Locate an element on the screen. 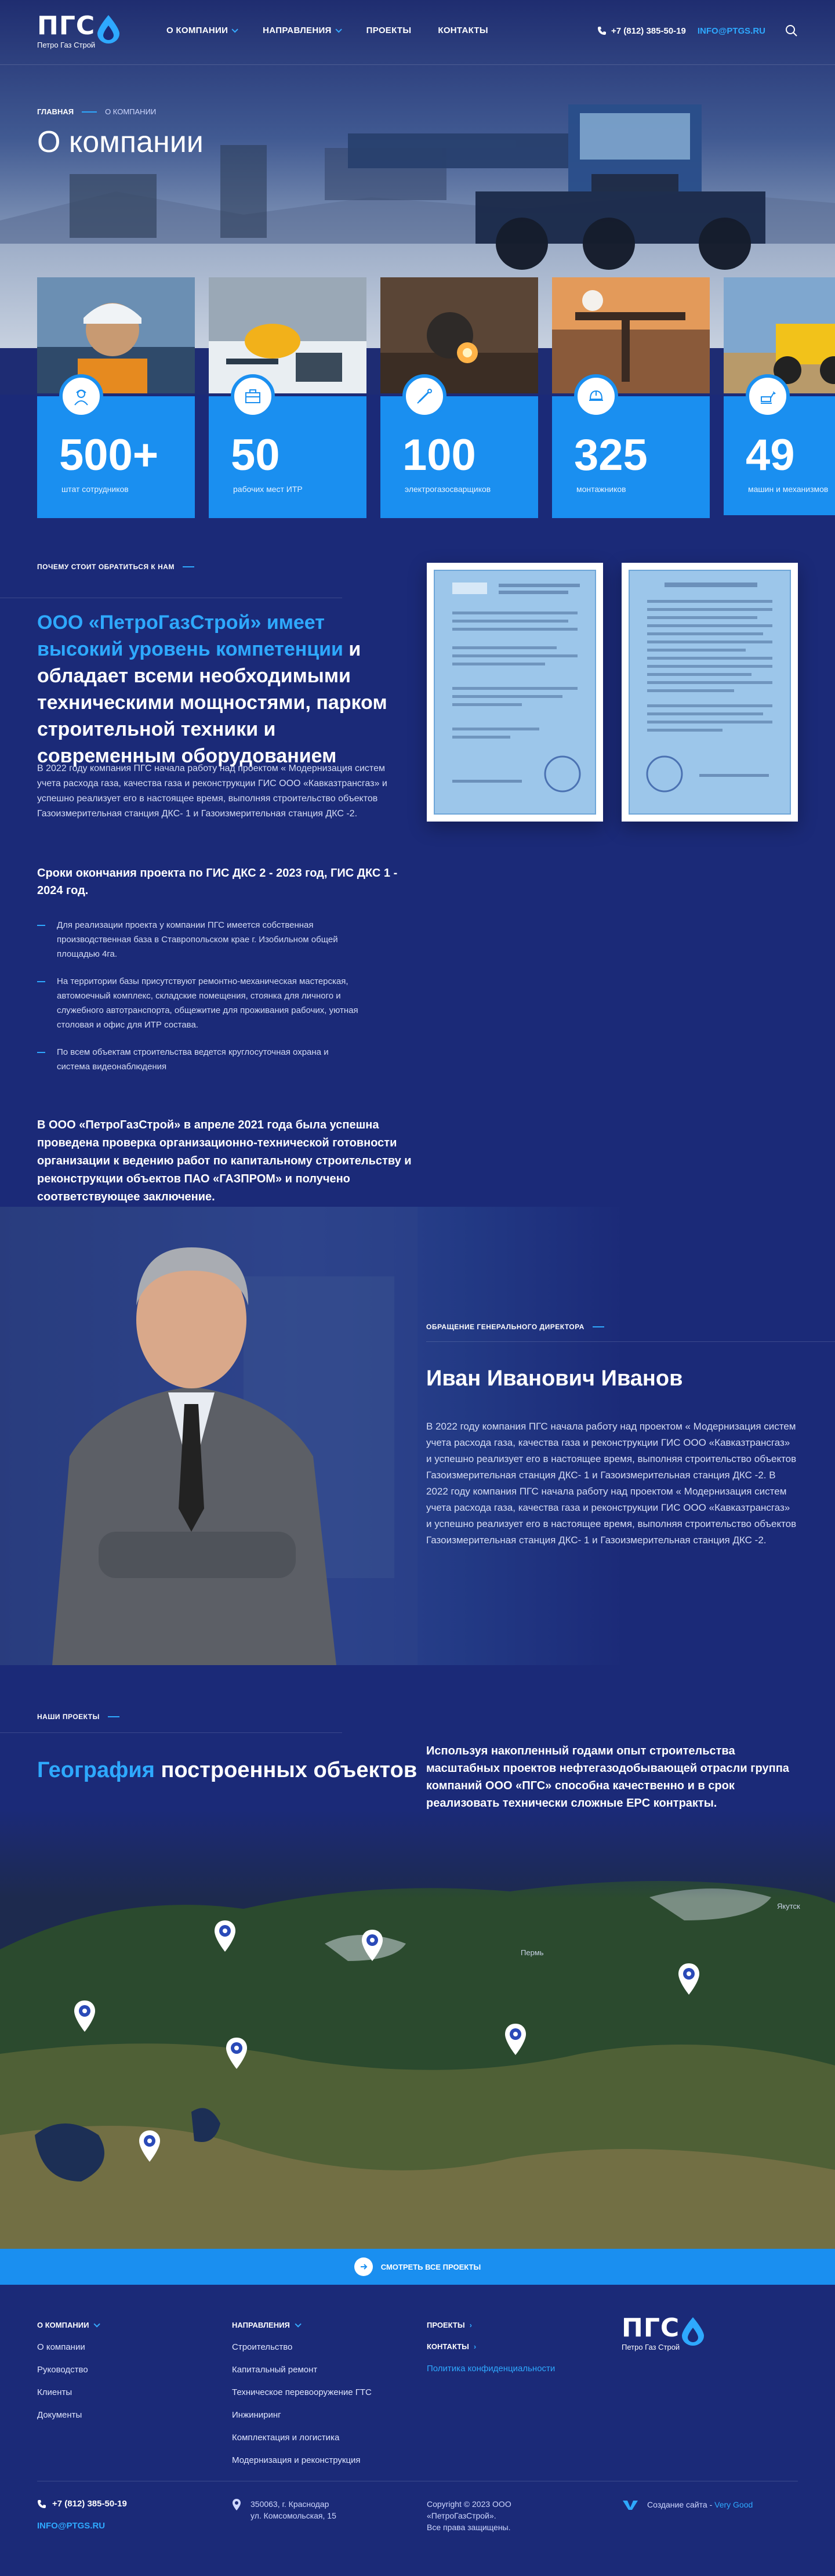 The height and width of the screenshot is (2576, 835). header-phone-link: +7 (812) 385-50-19 is located at coordinates (641, 31).